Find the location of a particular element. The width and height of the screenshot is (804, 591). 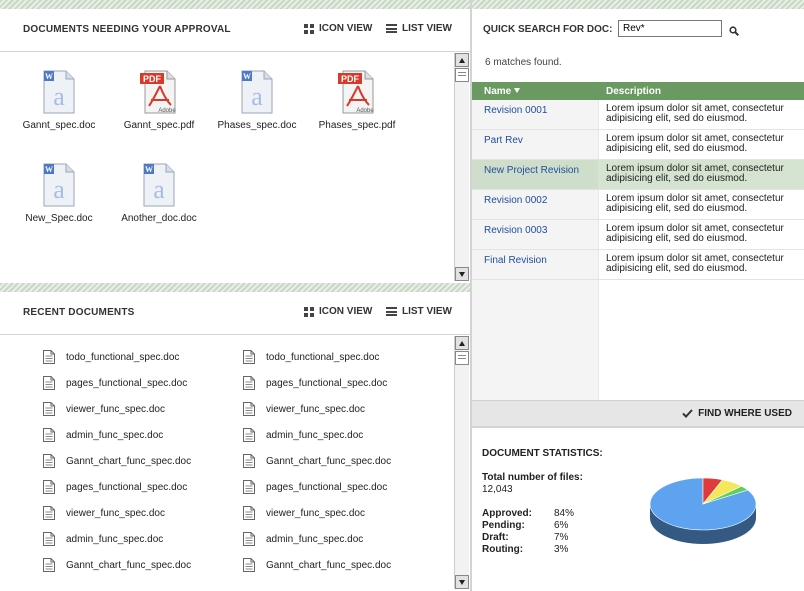

document-tile: PDF Adobe Phases_spec.pdf is located at coordinates (357, 100).